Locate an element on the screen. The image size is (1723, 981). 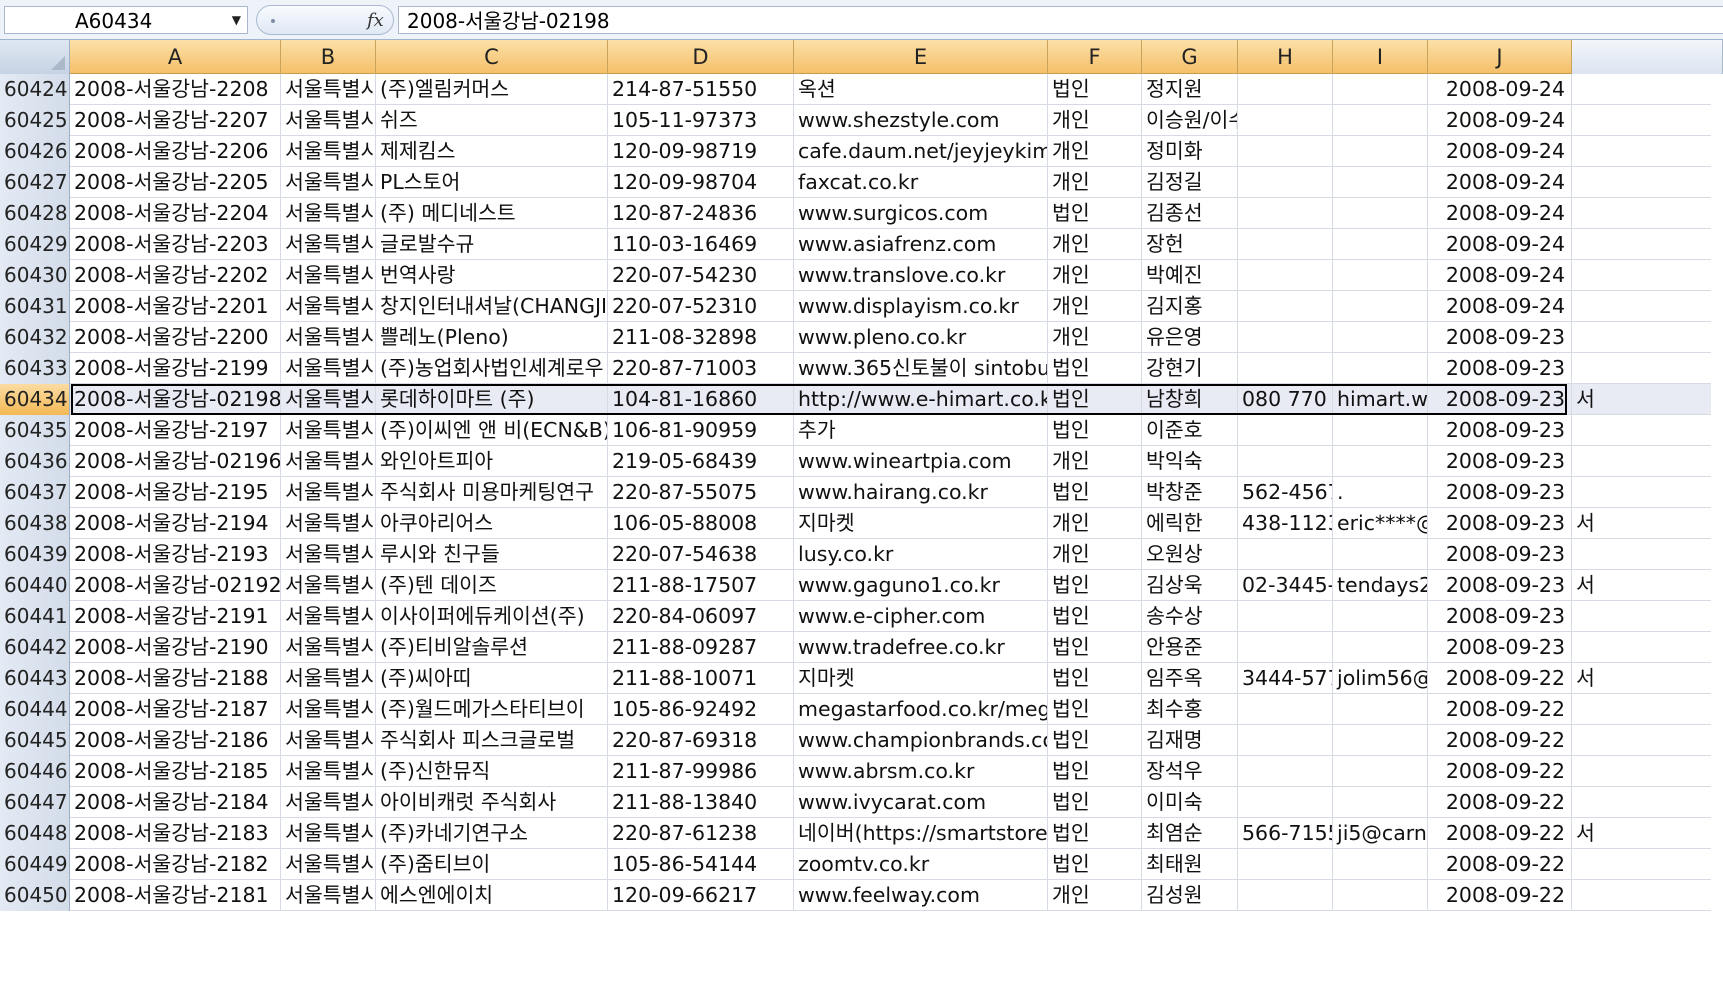
column-header-j: J is located at coordinates (1500, 57).